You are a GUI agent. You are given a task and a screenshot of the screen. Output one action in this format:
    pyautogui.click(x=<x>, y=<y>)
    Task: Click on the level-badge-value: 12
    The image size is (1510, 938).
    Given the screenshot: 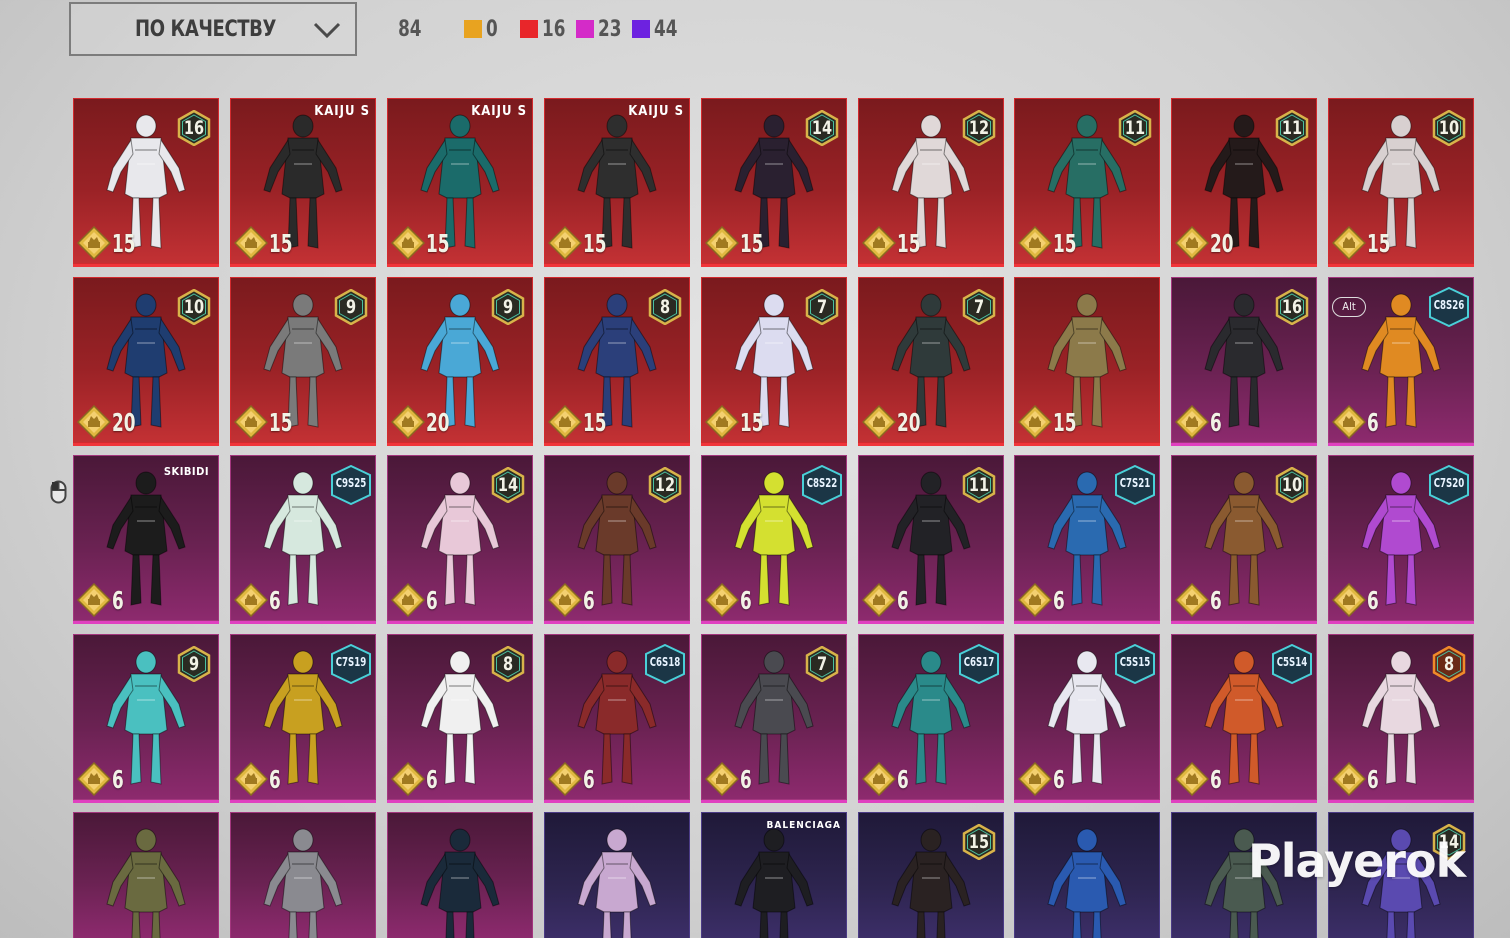 What is the action you would take?
    pyautogui.click(x=979, y=128)
    